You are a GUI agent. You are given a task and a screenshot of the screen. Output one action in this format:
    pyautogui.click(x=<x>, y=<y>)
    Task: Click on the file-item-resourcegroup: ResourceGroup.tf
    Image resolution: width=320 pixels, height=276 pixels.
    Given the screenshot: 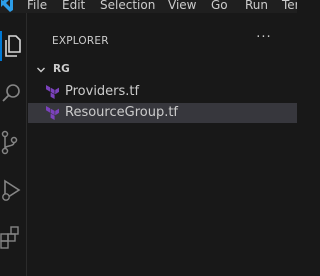 What is the action you would take?
    pyautogui.click(x=162, y=113)
    